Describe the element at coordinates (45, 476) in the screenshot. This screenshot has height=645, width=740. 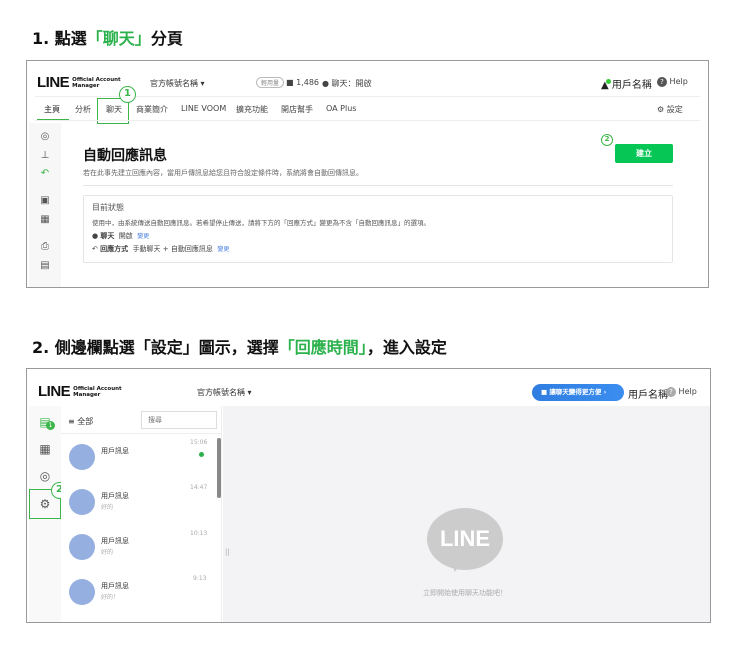
I see `broadcast-icon: ◎` at that location.